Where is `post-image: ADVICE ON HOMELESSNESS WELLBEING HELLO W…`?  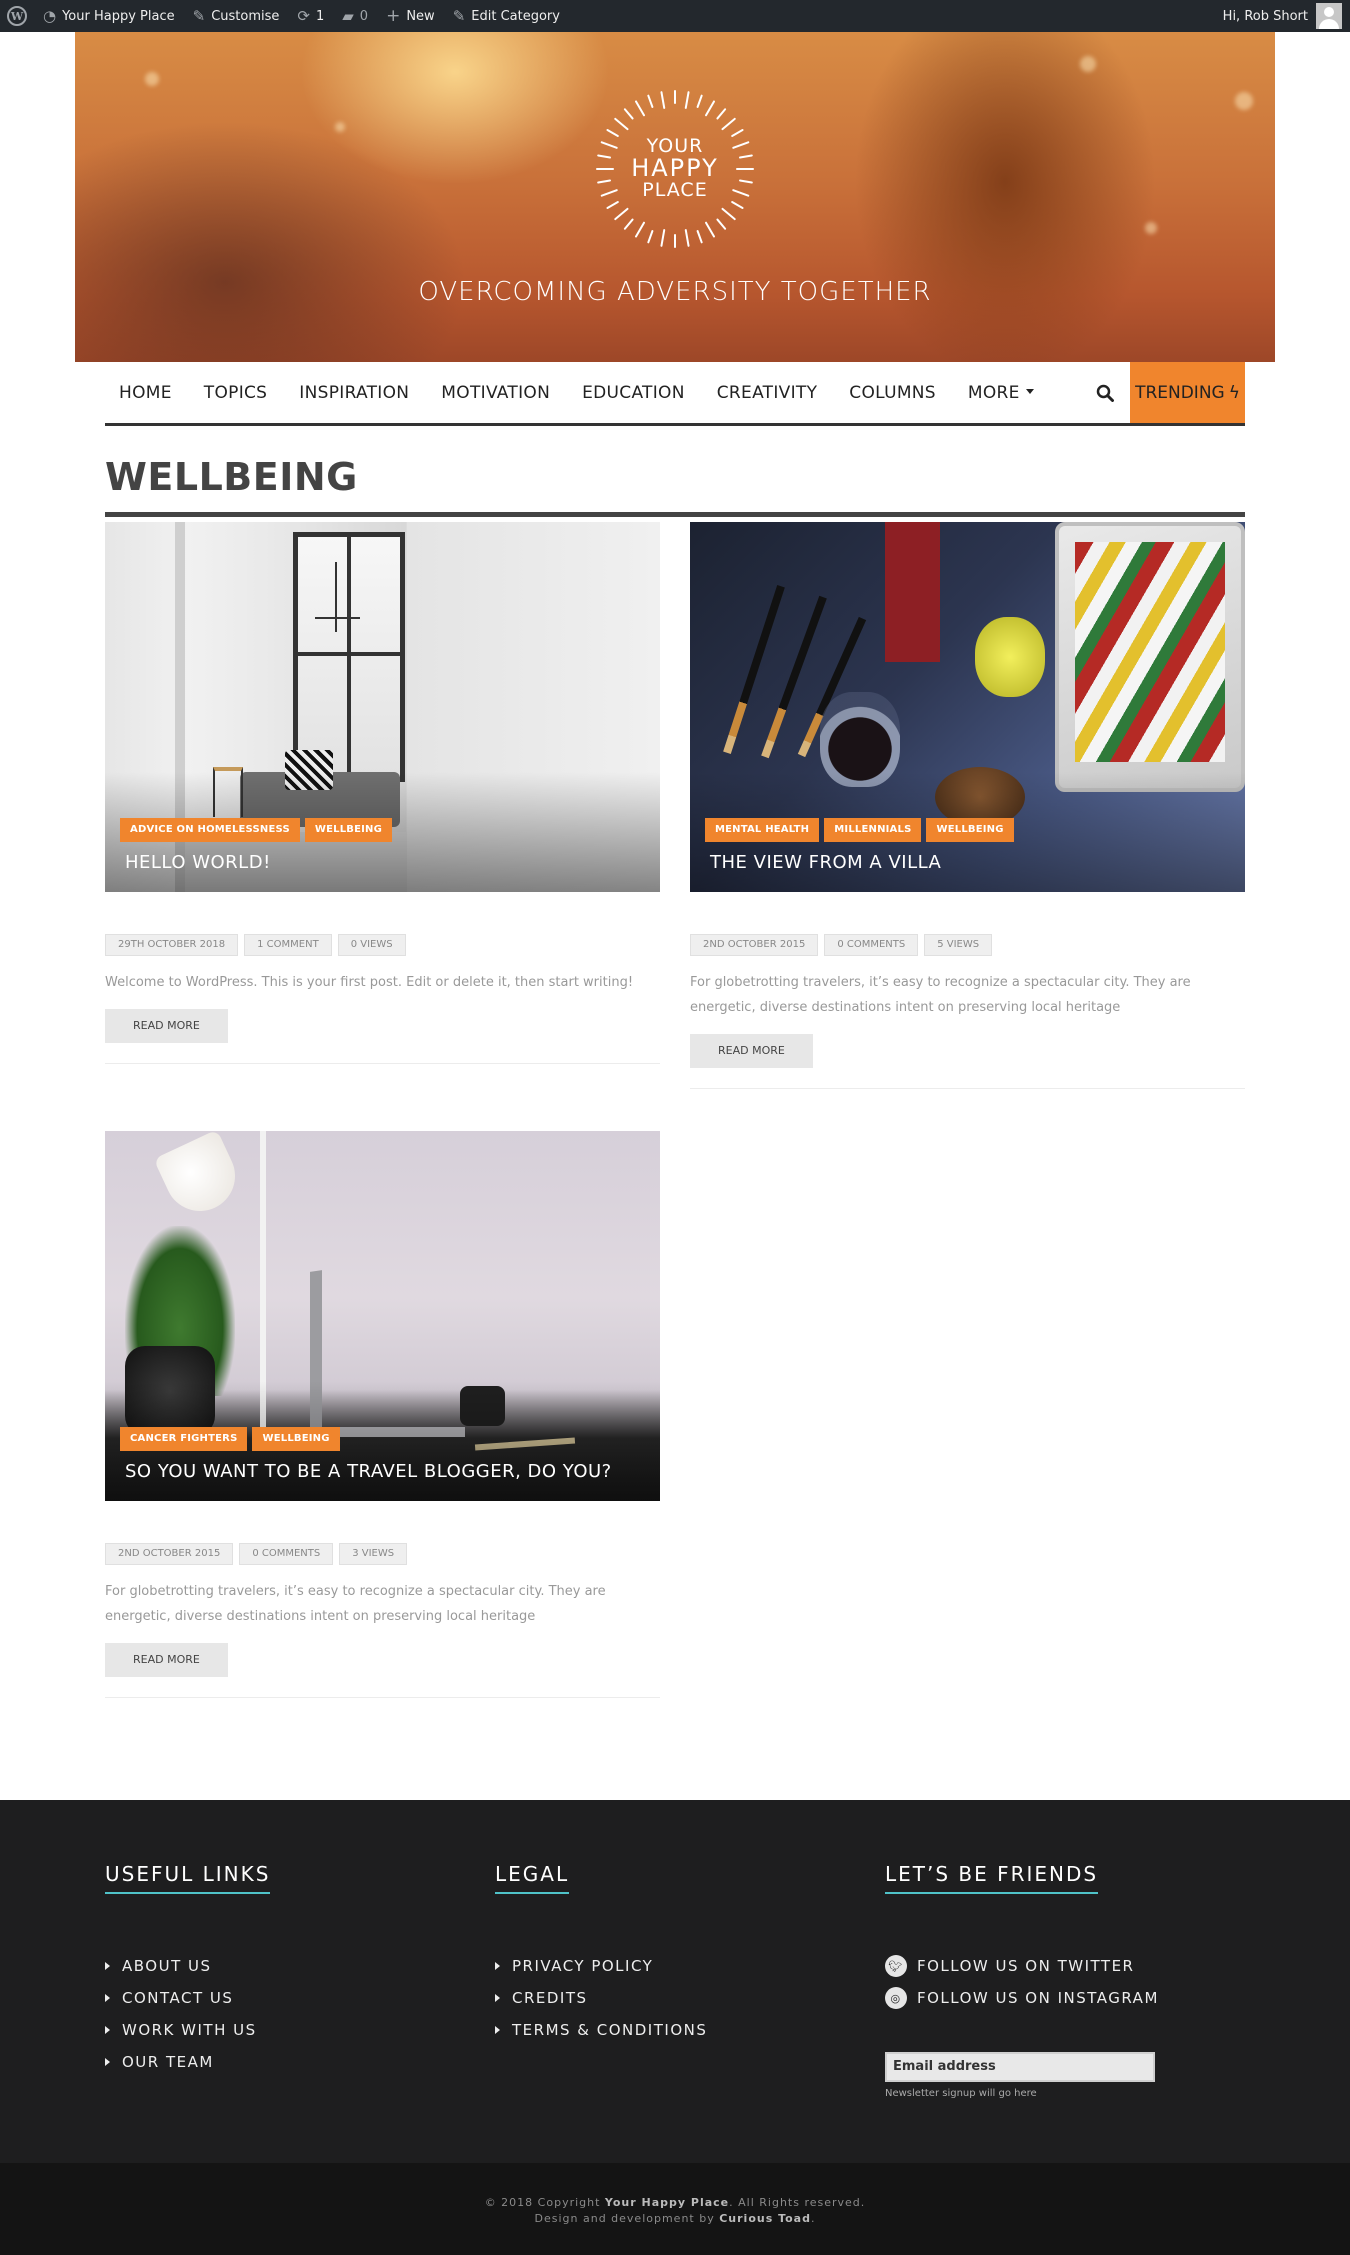
post-image: ADVICE ON HOMELESSNESS WELLBEING HELLO W… is located at coordinates (382, 707).